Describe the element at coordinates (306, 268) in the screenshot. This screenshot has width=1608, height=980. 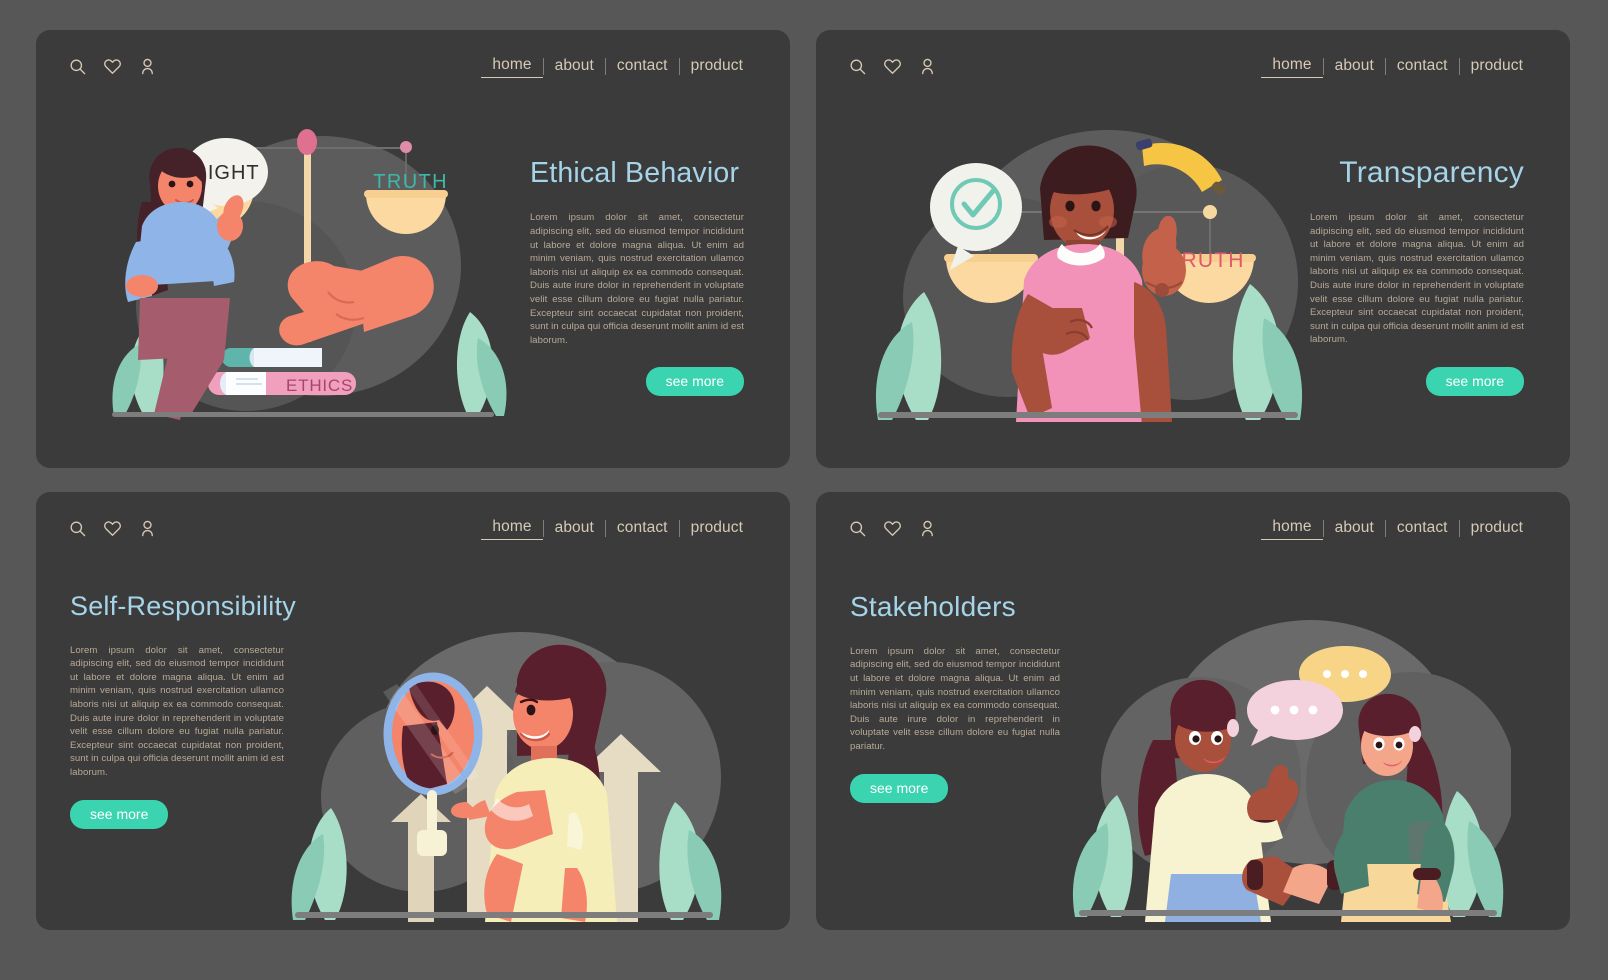
I see `illustration-woman-with-justice-scales: TRUTH RIGHT ETHICS` at that location.